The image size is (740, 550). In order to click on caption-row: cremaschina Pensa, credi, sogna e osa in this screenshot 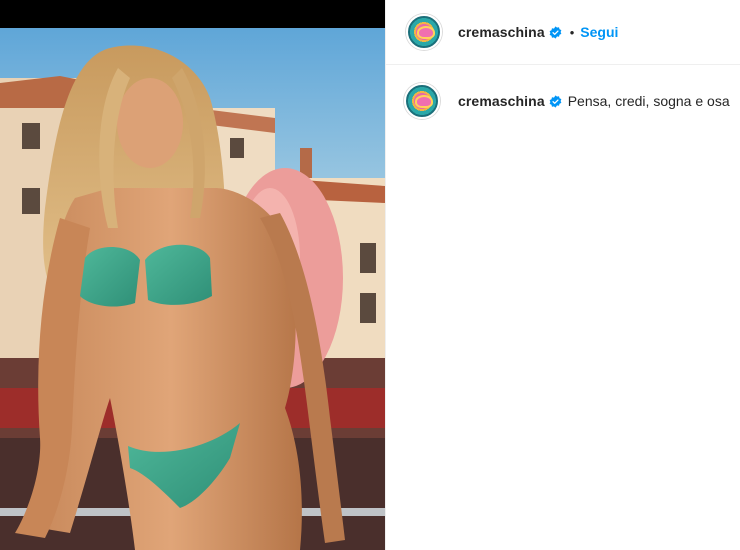, I will do `click(563, 101)`.